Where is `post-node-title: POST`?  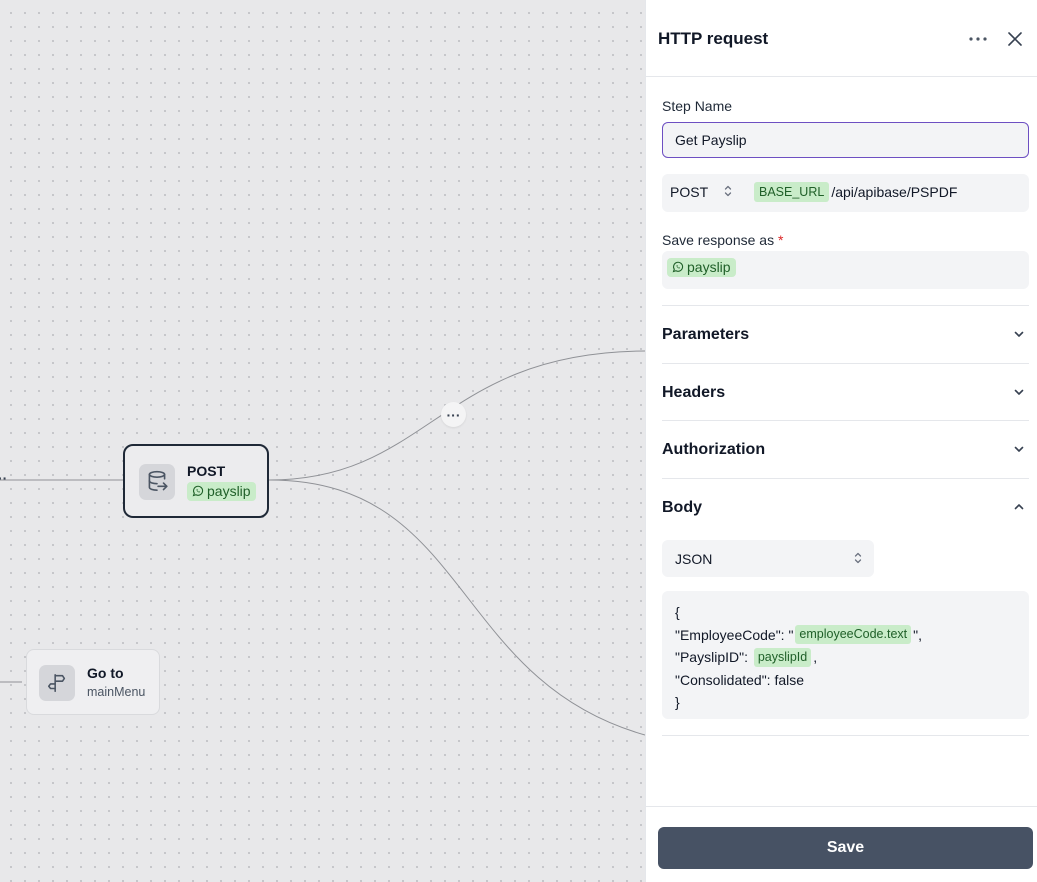
post-node-title: POST is located at coordinates (206, 471).